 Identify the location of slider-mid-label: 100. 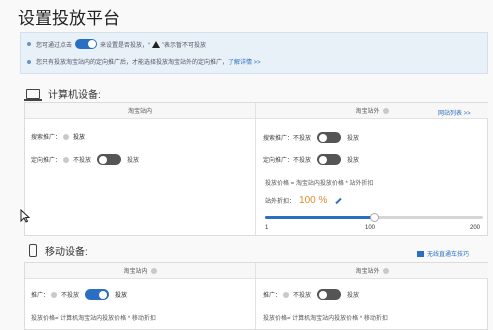
(370, 228).